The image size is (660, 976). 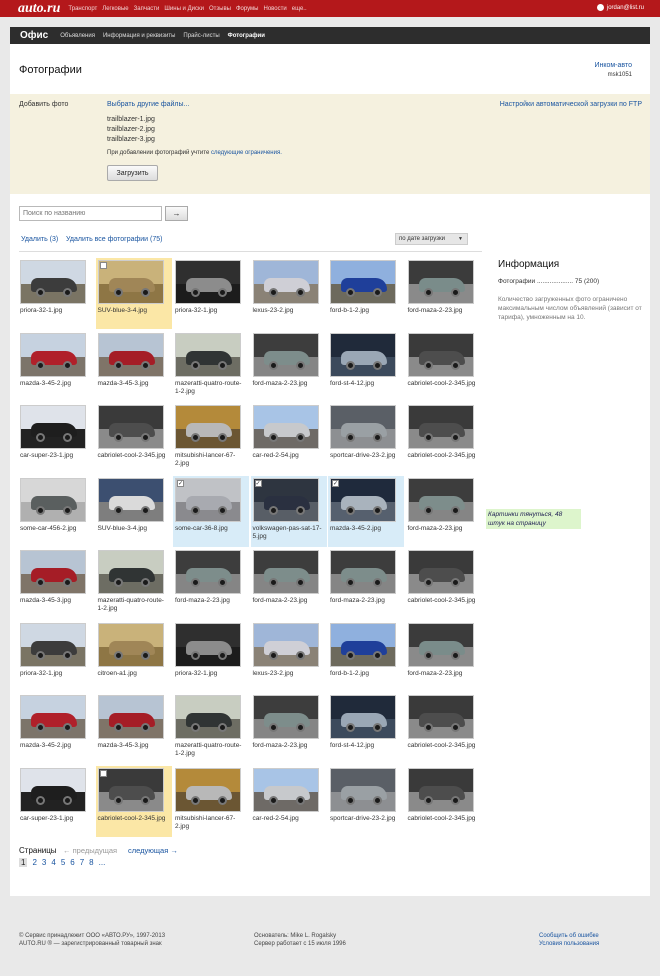 What do you see at coordinates (91, 862) in the screenshot?
I see `page-number: 8` at bounding box center [91, 862].